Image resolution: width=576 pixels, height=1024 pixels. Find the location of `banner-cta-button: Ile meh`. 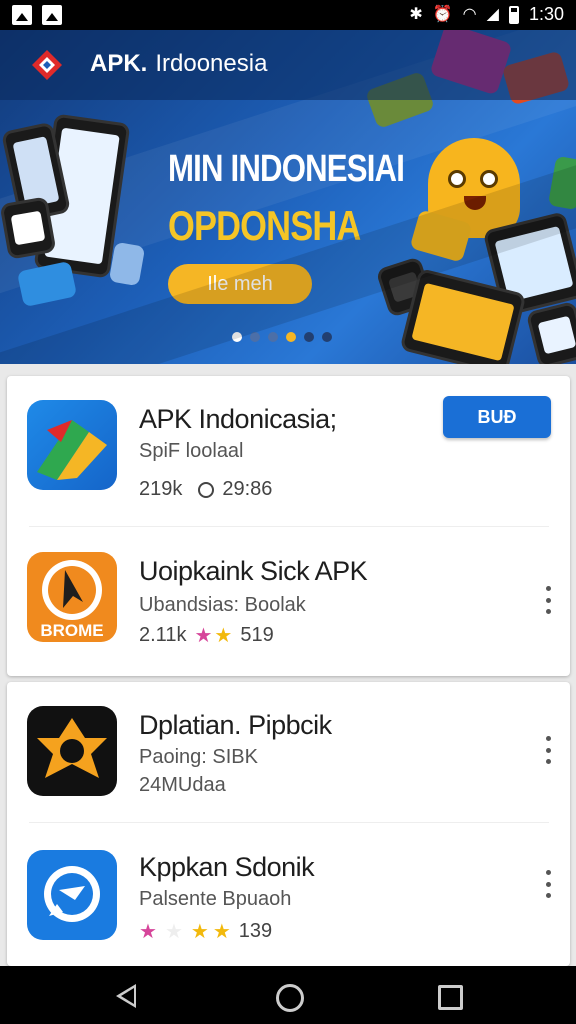

banner-cta-button: Ile meh is located at coordinates (240, 284).